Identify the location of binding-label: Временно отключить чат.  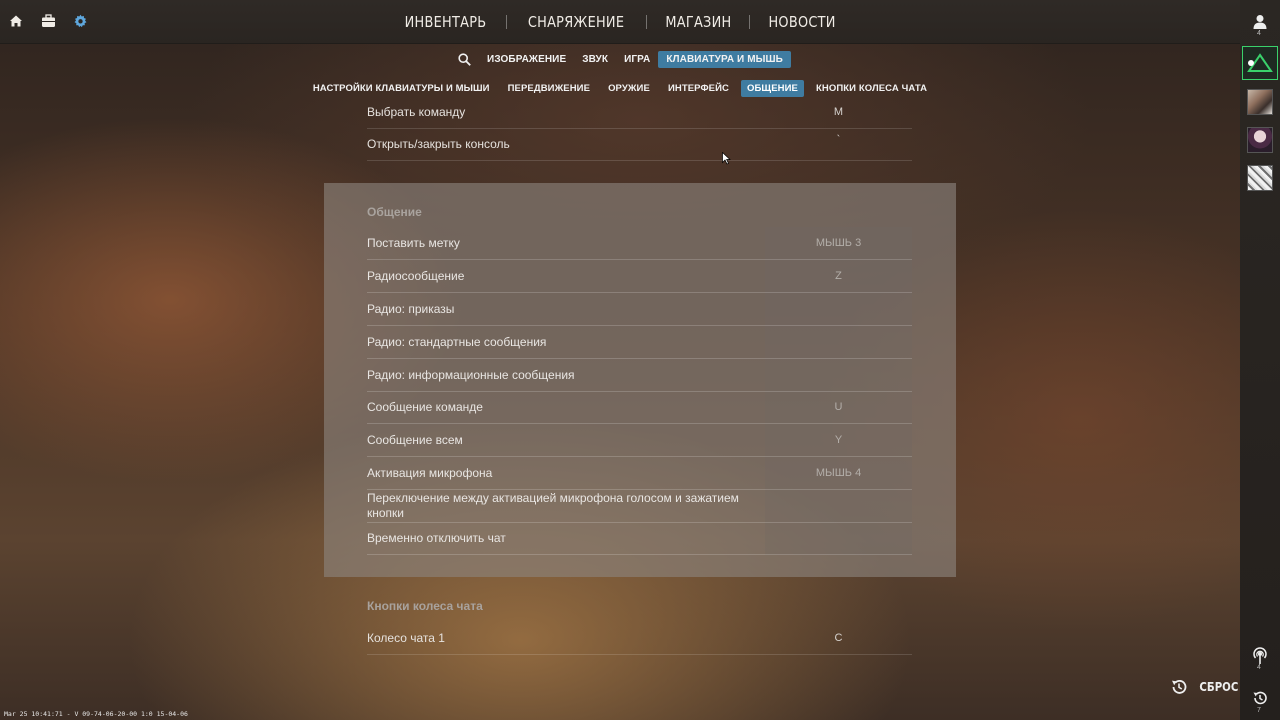
(436, 537).